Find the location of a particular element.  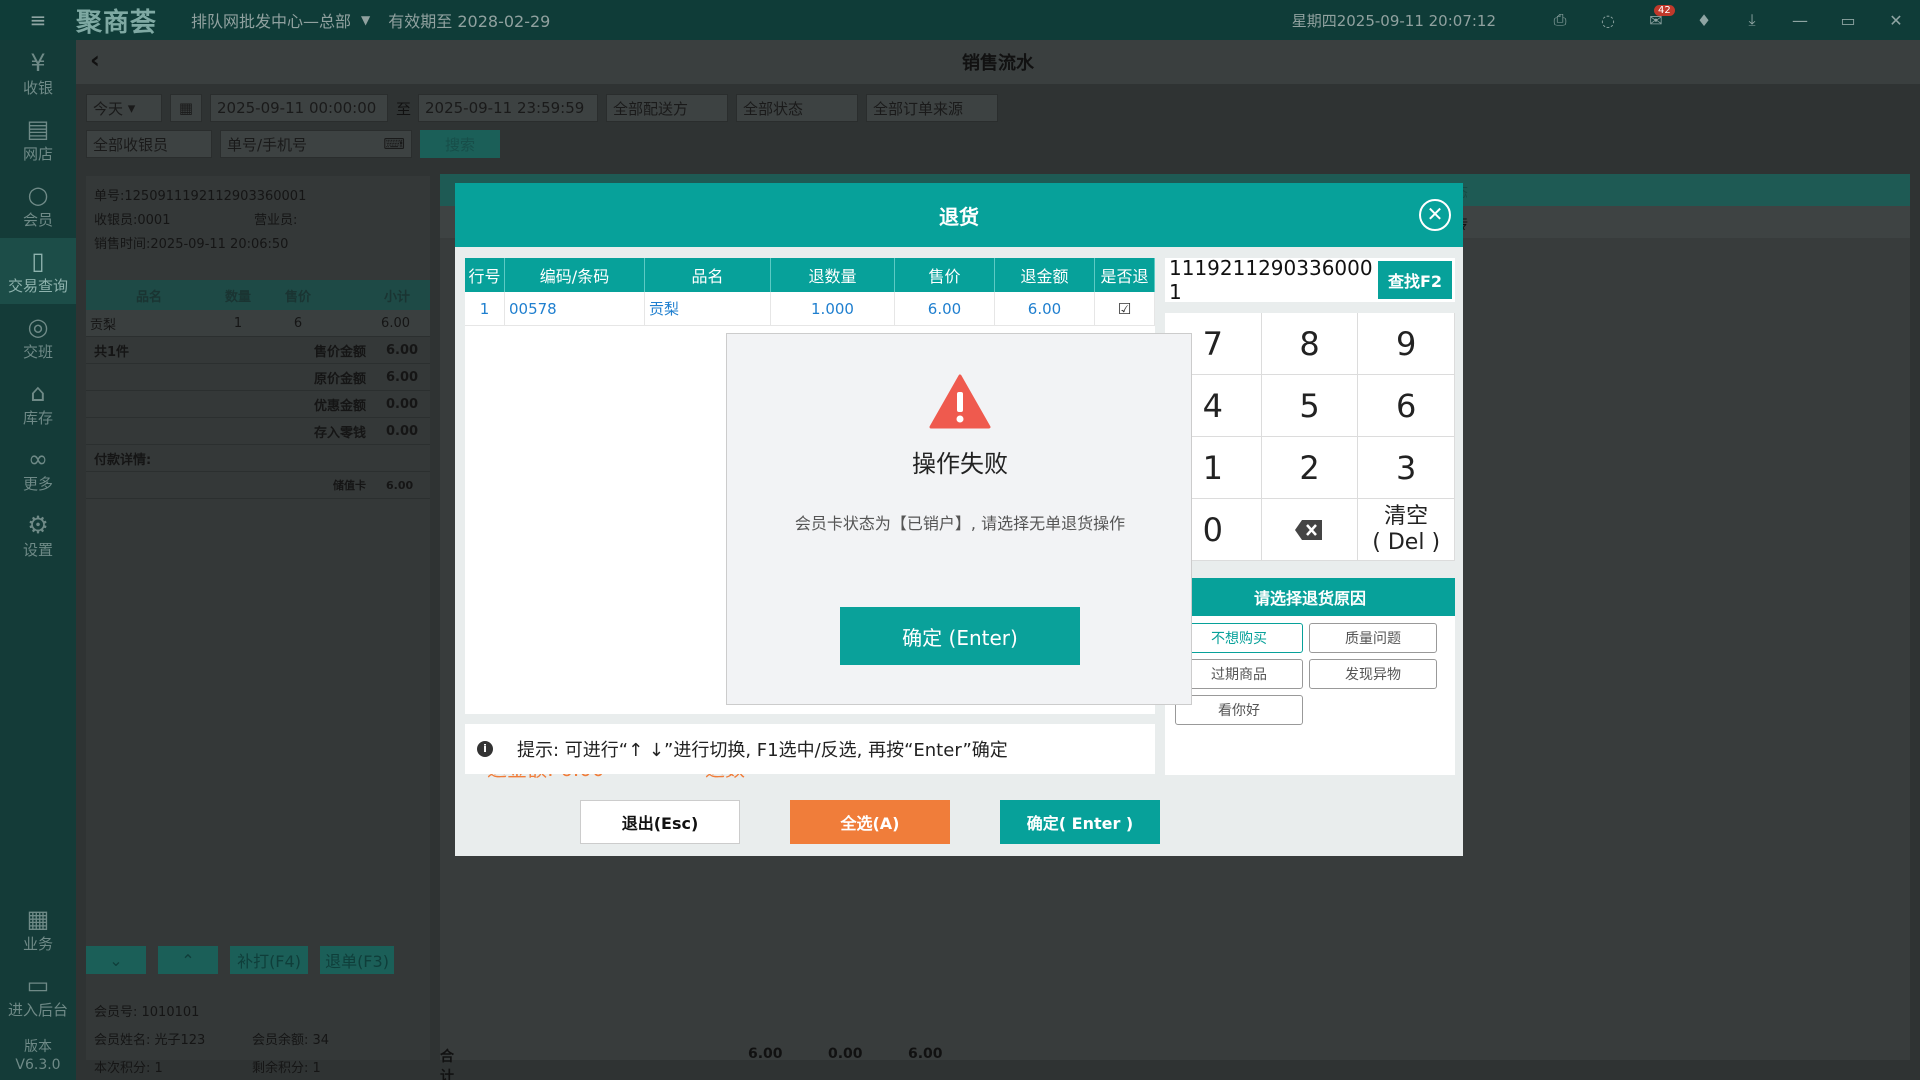

sidebar-item-settings: ⚙ 设置 is located at coordinates (38, 535).